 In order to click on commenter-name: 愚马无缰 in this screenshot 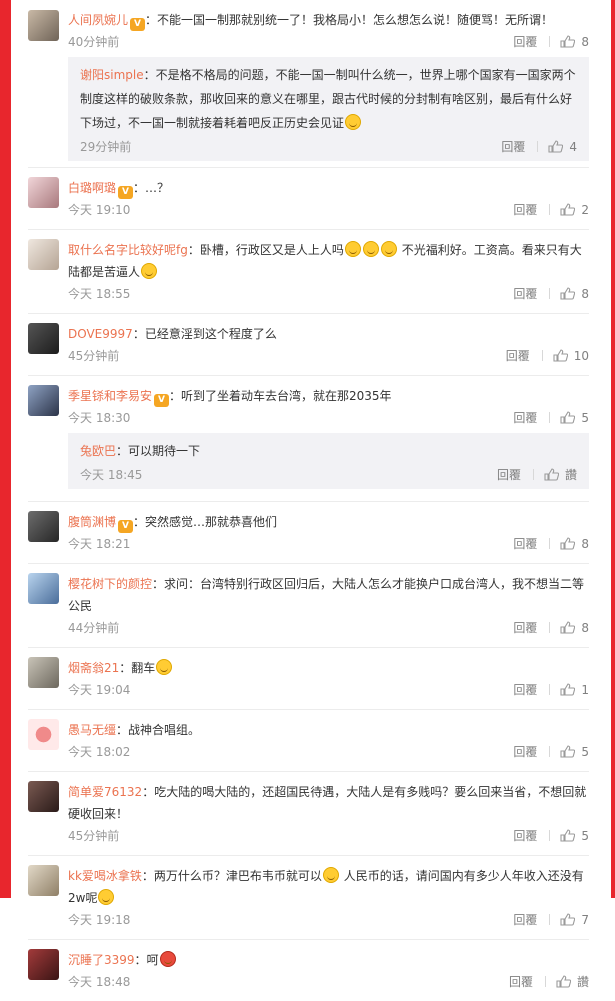, I will do `click(92, 730)`.